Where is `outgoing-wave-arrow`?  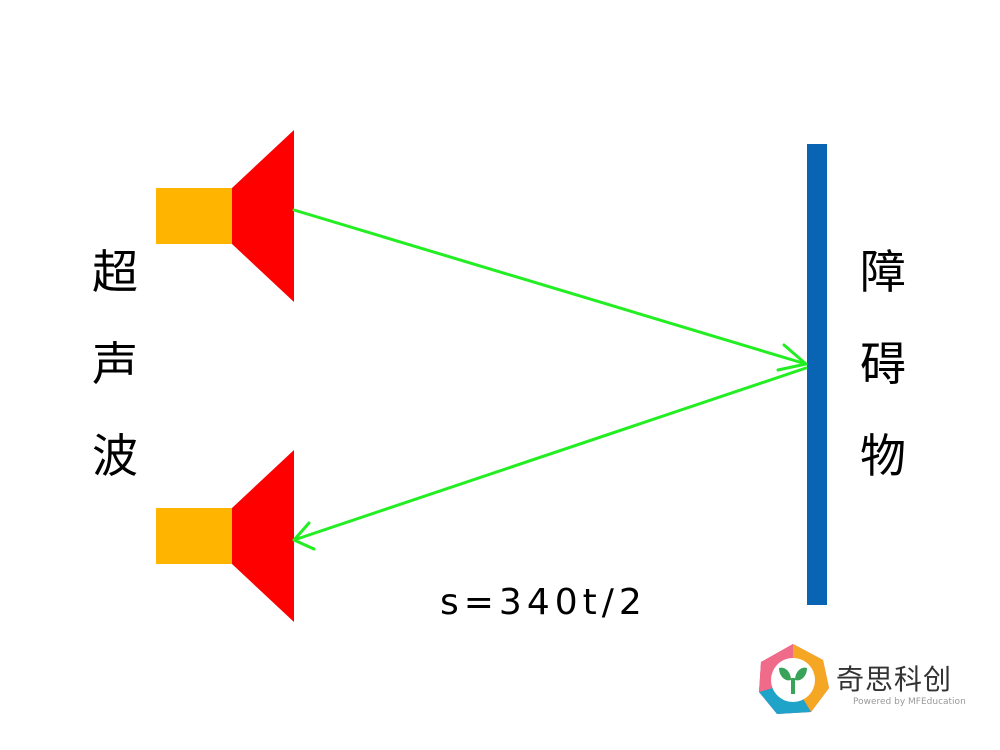 outgoing-wave-arrow is located at coordinates (550, 290).